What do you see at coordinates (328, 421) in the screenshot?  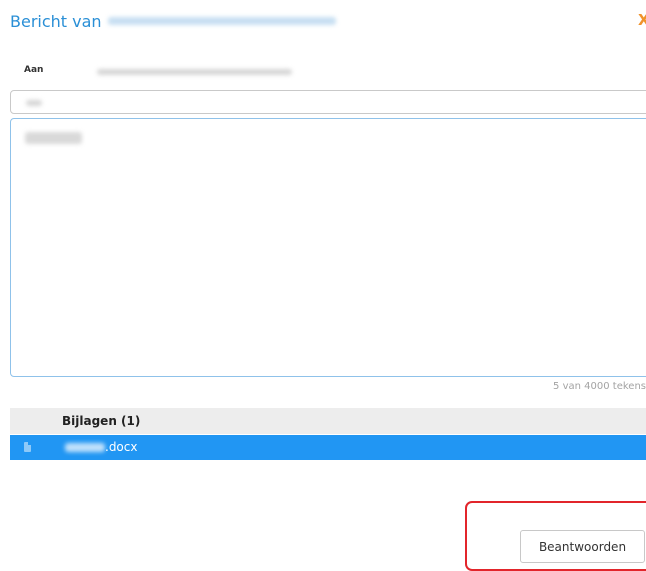 I see `attachments-header: Bijlagen (1)` at bounding box center [328, 421].